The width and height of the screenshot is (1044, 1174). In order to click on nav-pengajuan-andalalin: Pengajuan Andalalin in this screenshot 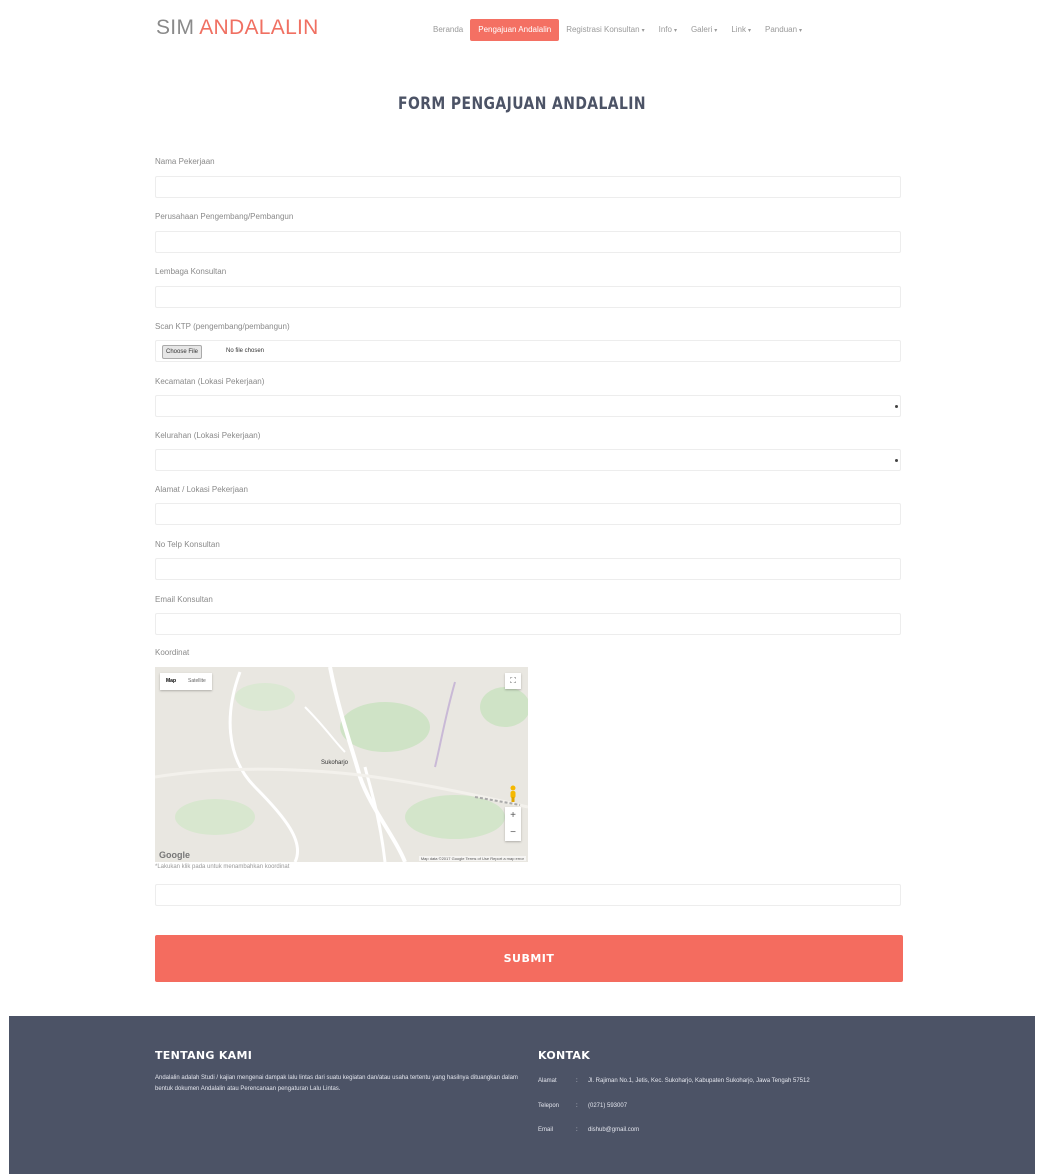, I will do `click(515, 30)`.